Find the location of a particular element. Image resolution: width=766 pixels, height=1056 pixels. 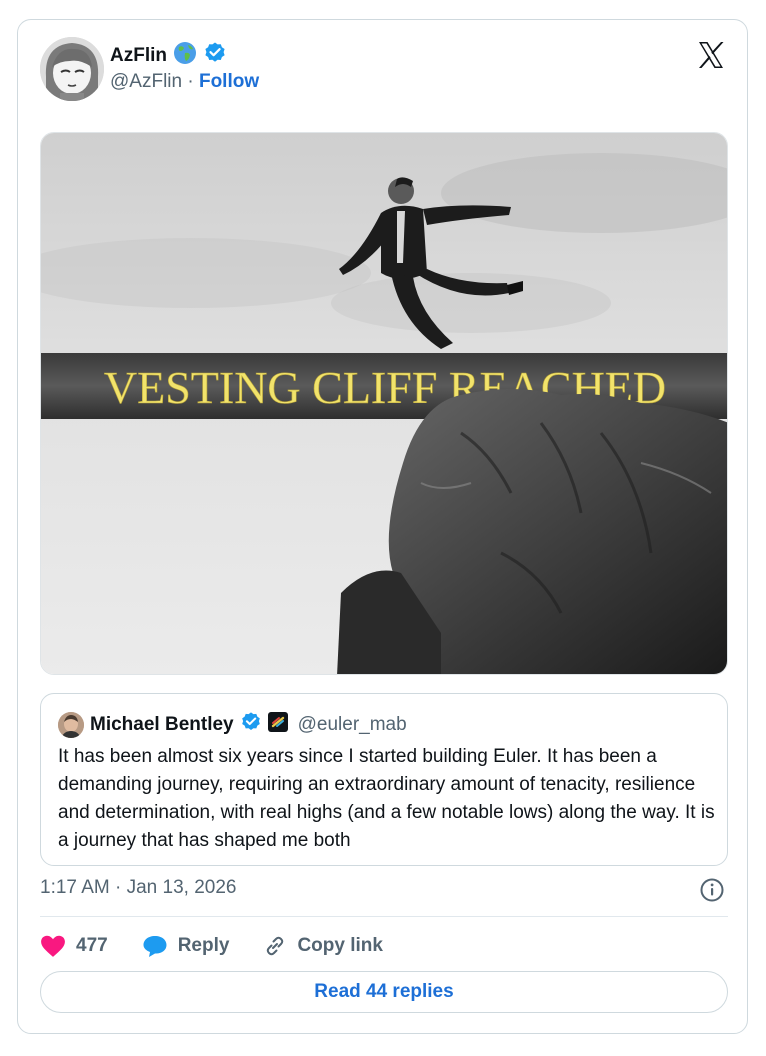

like-count: 477 is located at coordinates (92, 945).